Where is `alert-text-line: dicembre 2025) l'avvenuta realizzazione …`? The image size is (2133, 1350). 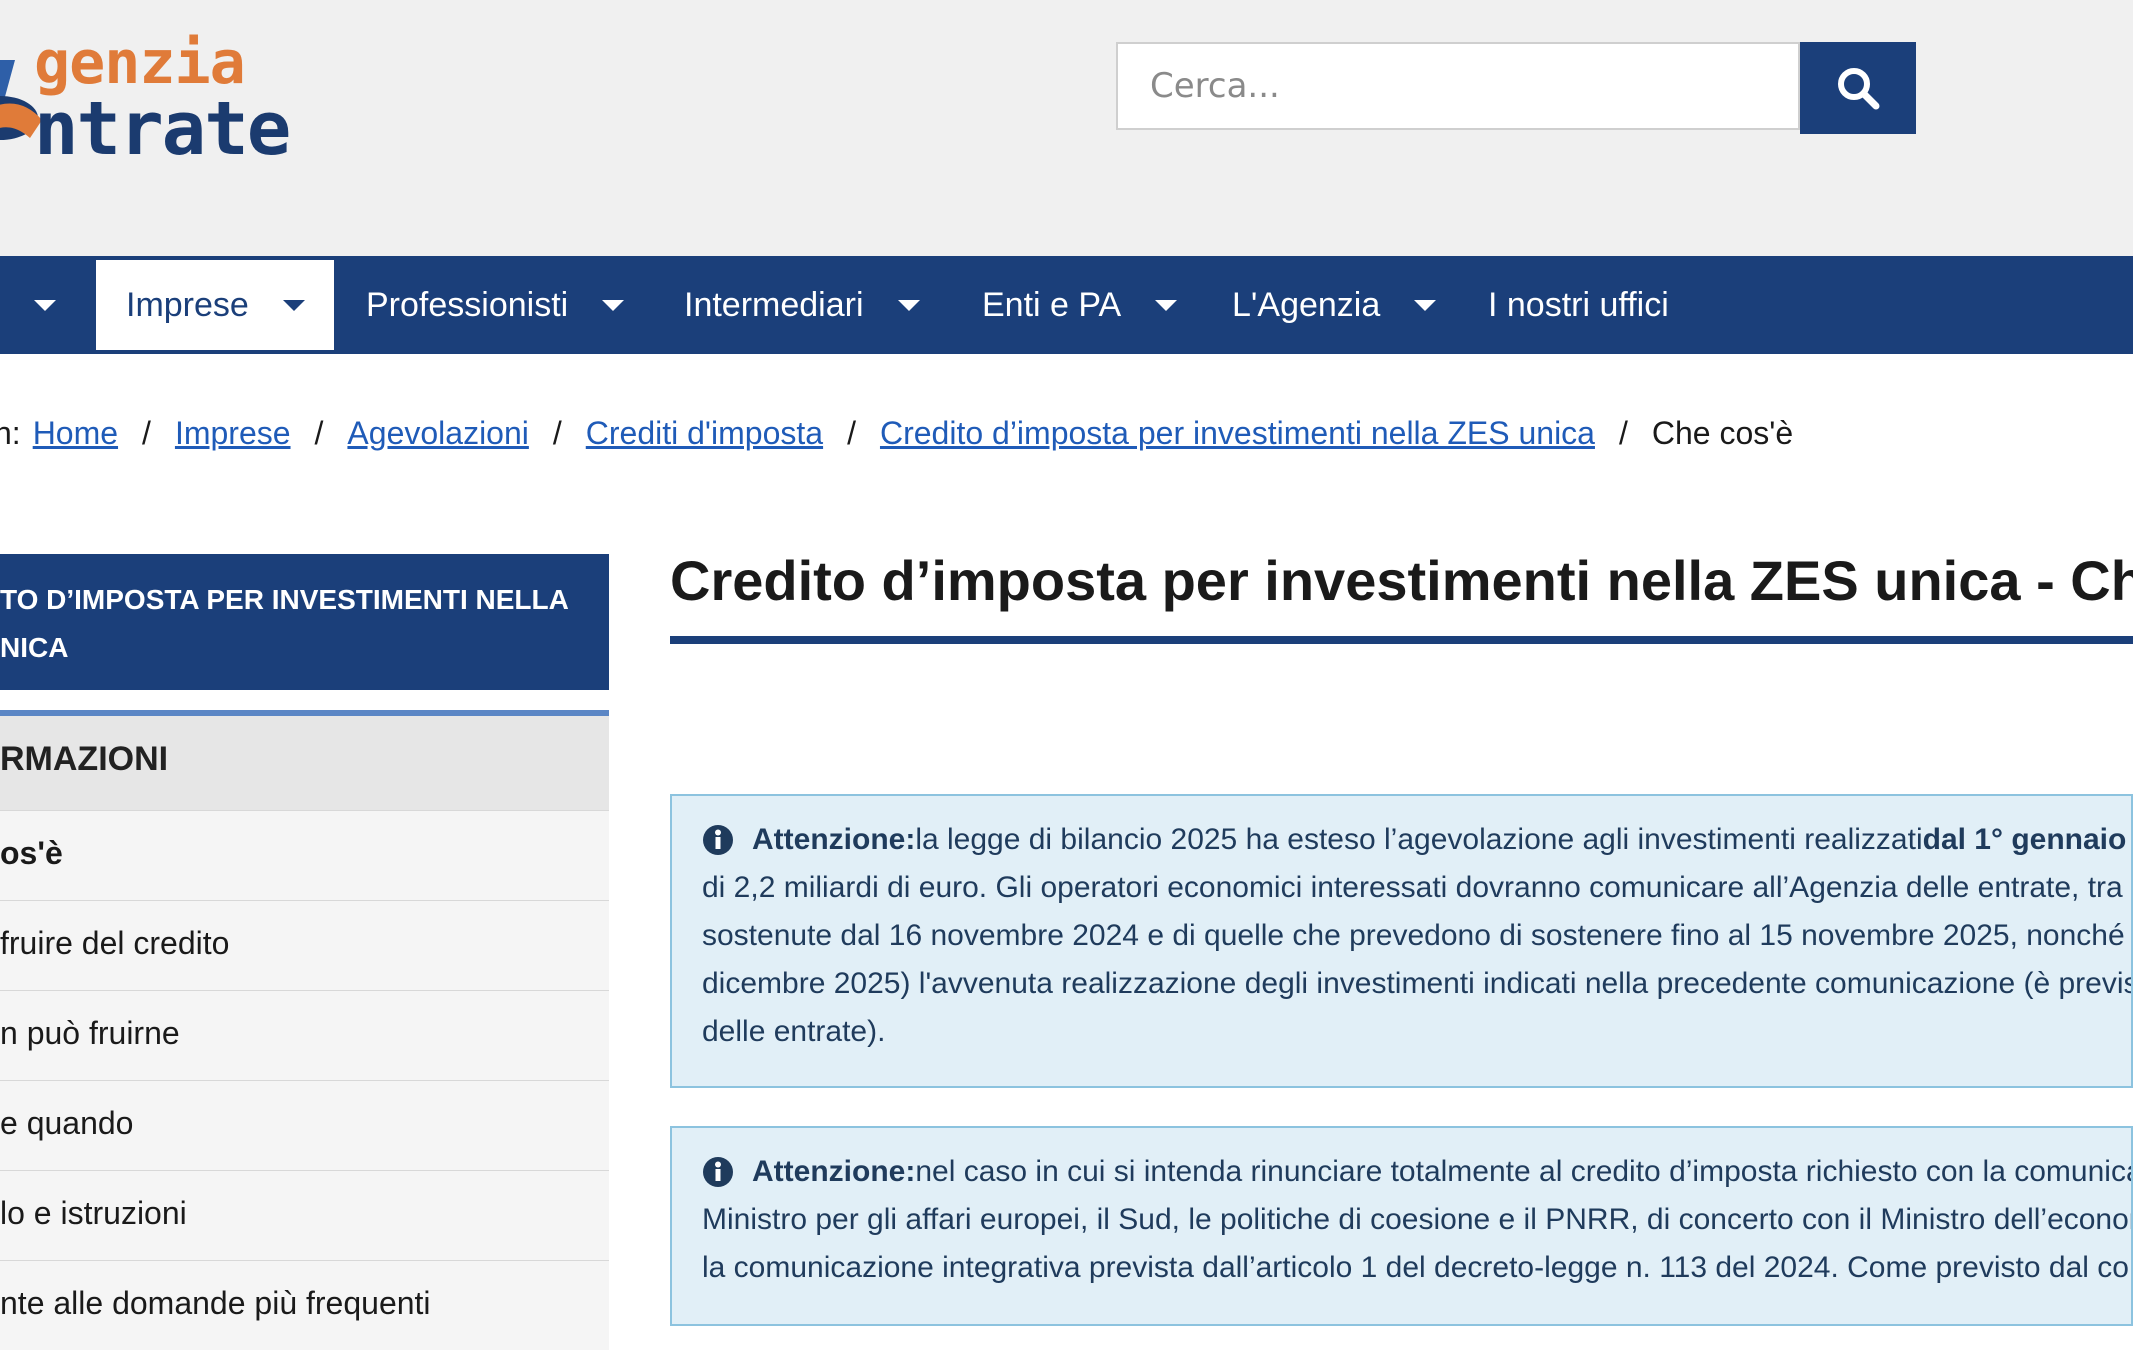 alert-text-line: dicembre 2025) l'avvenuta realizzazione … is located at coordinates (1417, 983).